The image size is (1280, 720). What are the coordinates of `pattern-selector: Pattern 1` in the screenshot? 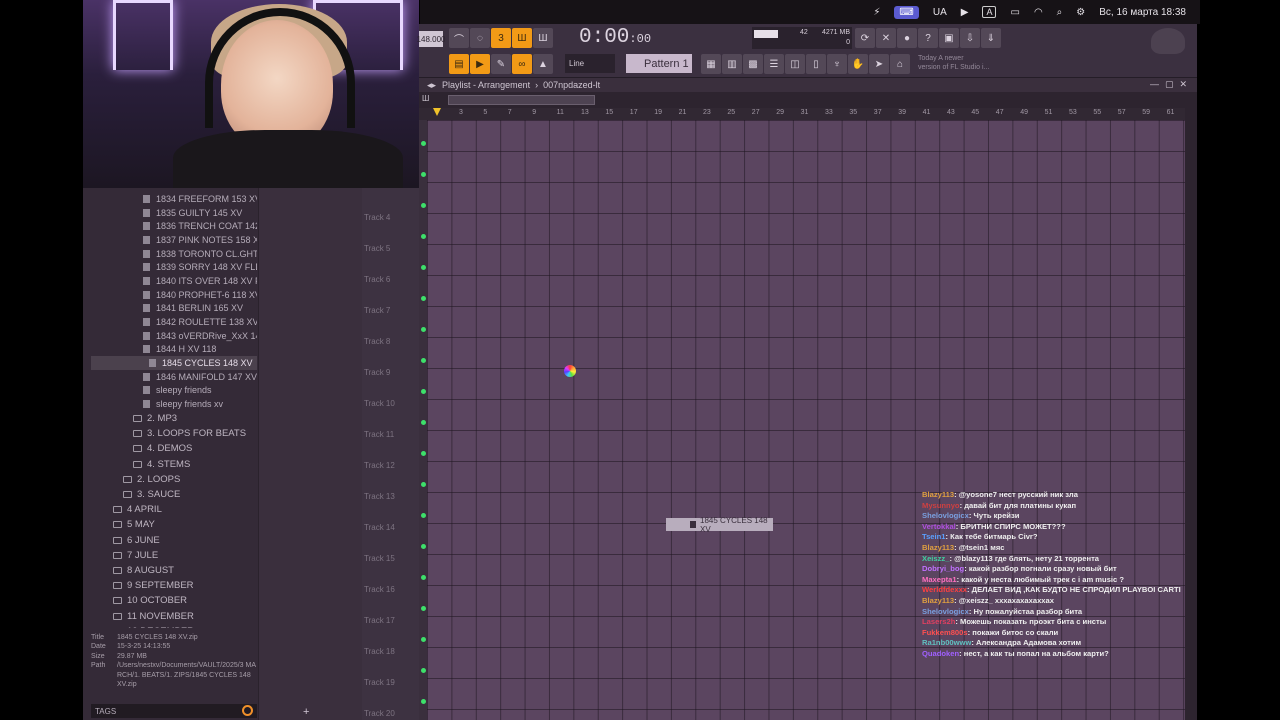 It's located at (659, 63).